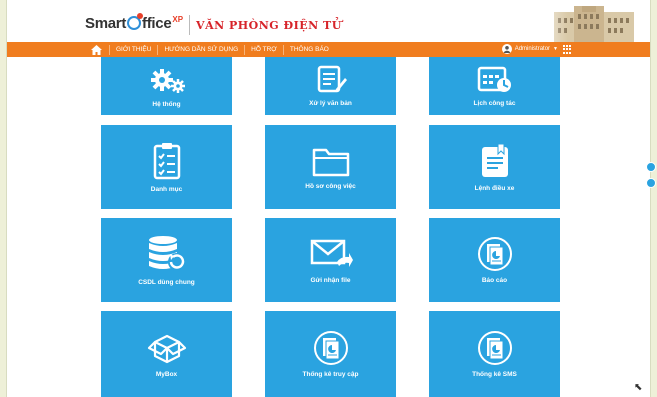 This screenshot has width=657, height=397. Describe the element at coordinates (494, 188) in the screenshot. I see `tile-label: Lệnh điều xe` at that location.